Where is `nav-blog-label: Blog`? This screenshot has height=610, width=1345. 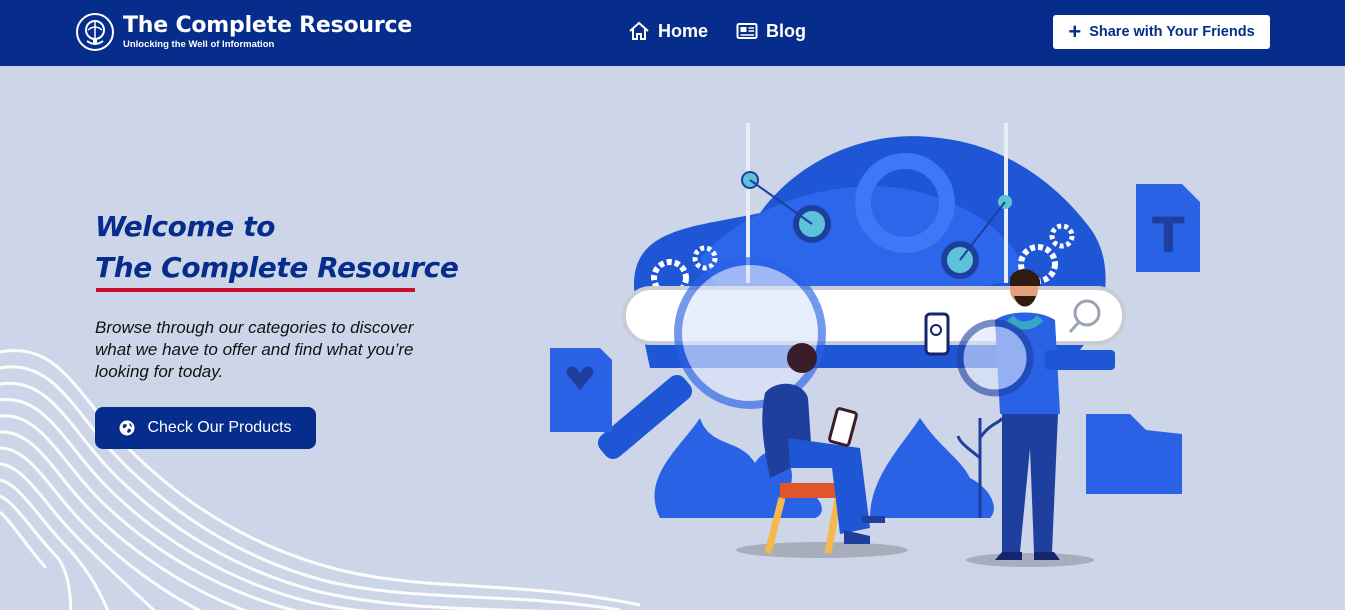
nav-blog-label: Blog is located at coordinates (786, 30).